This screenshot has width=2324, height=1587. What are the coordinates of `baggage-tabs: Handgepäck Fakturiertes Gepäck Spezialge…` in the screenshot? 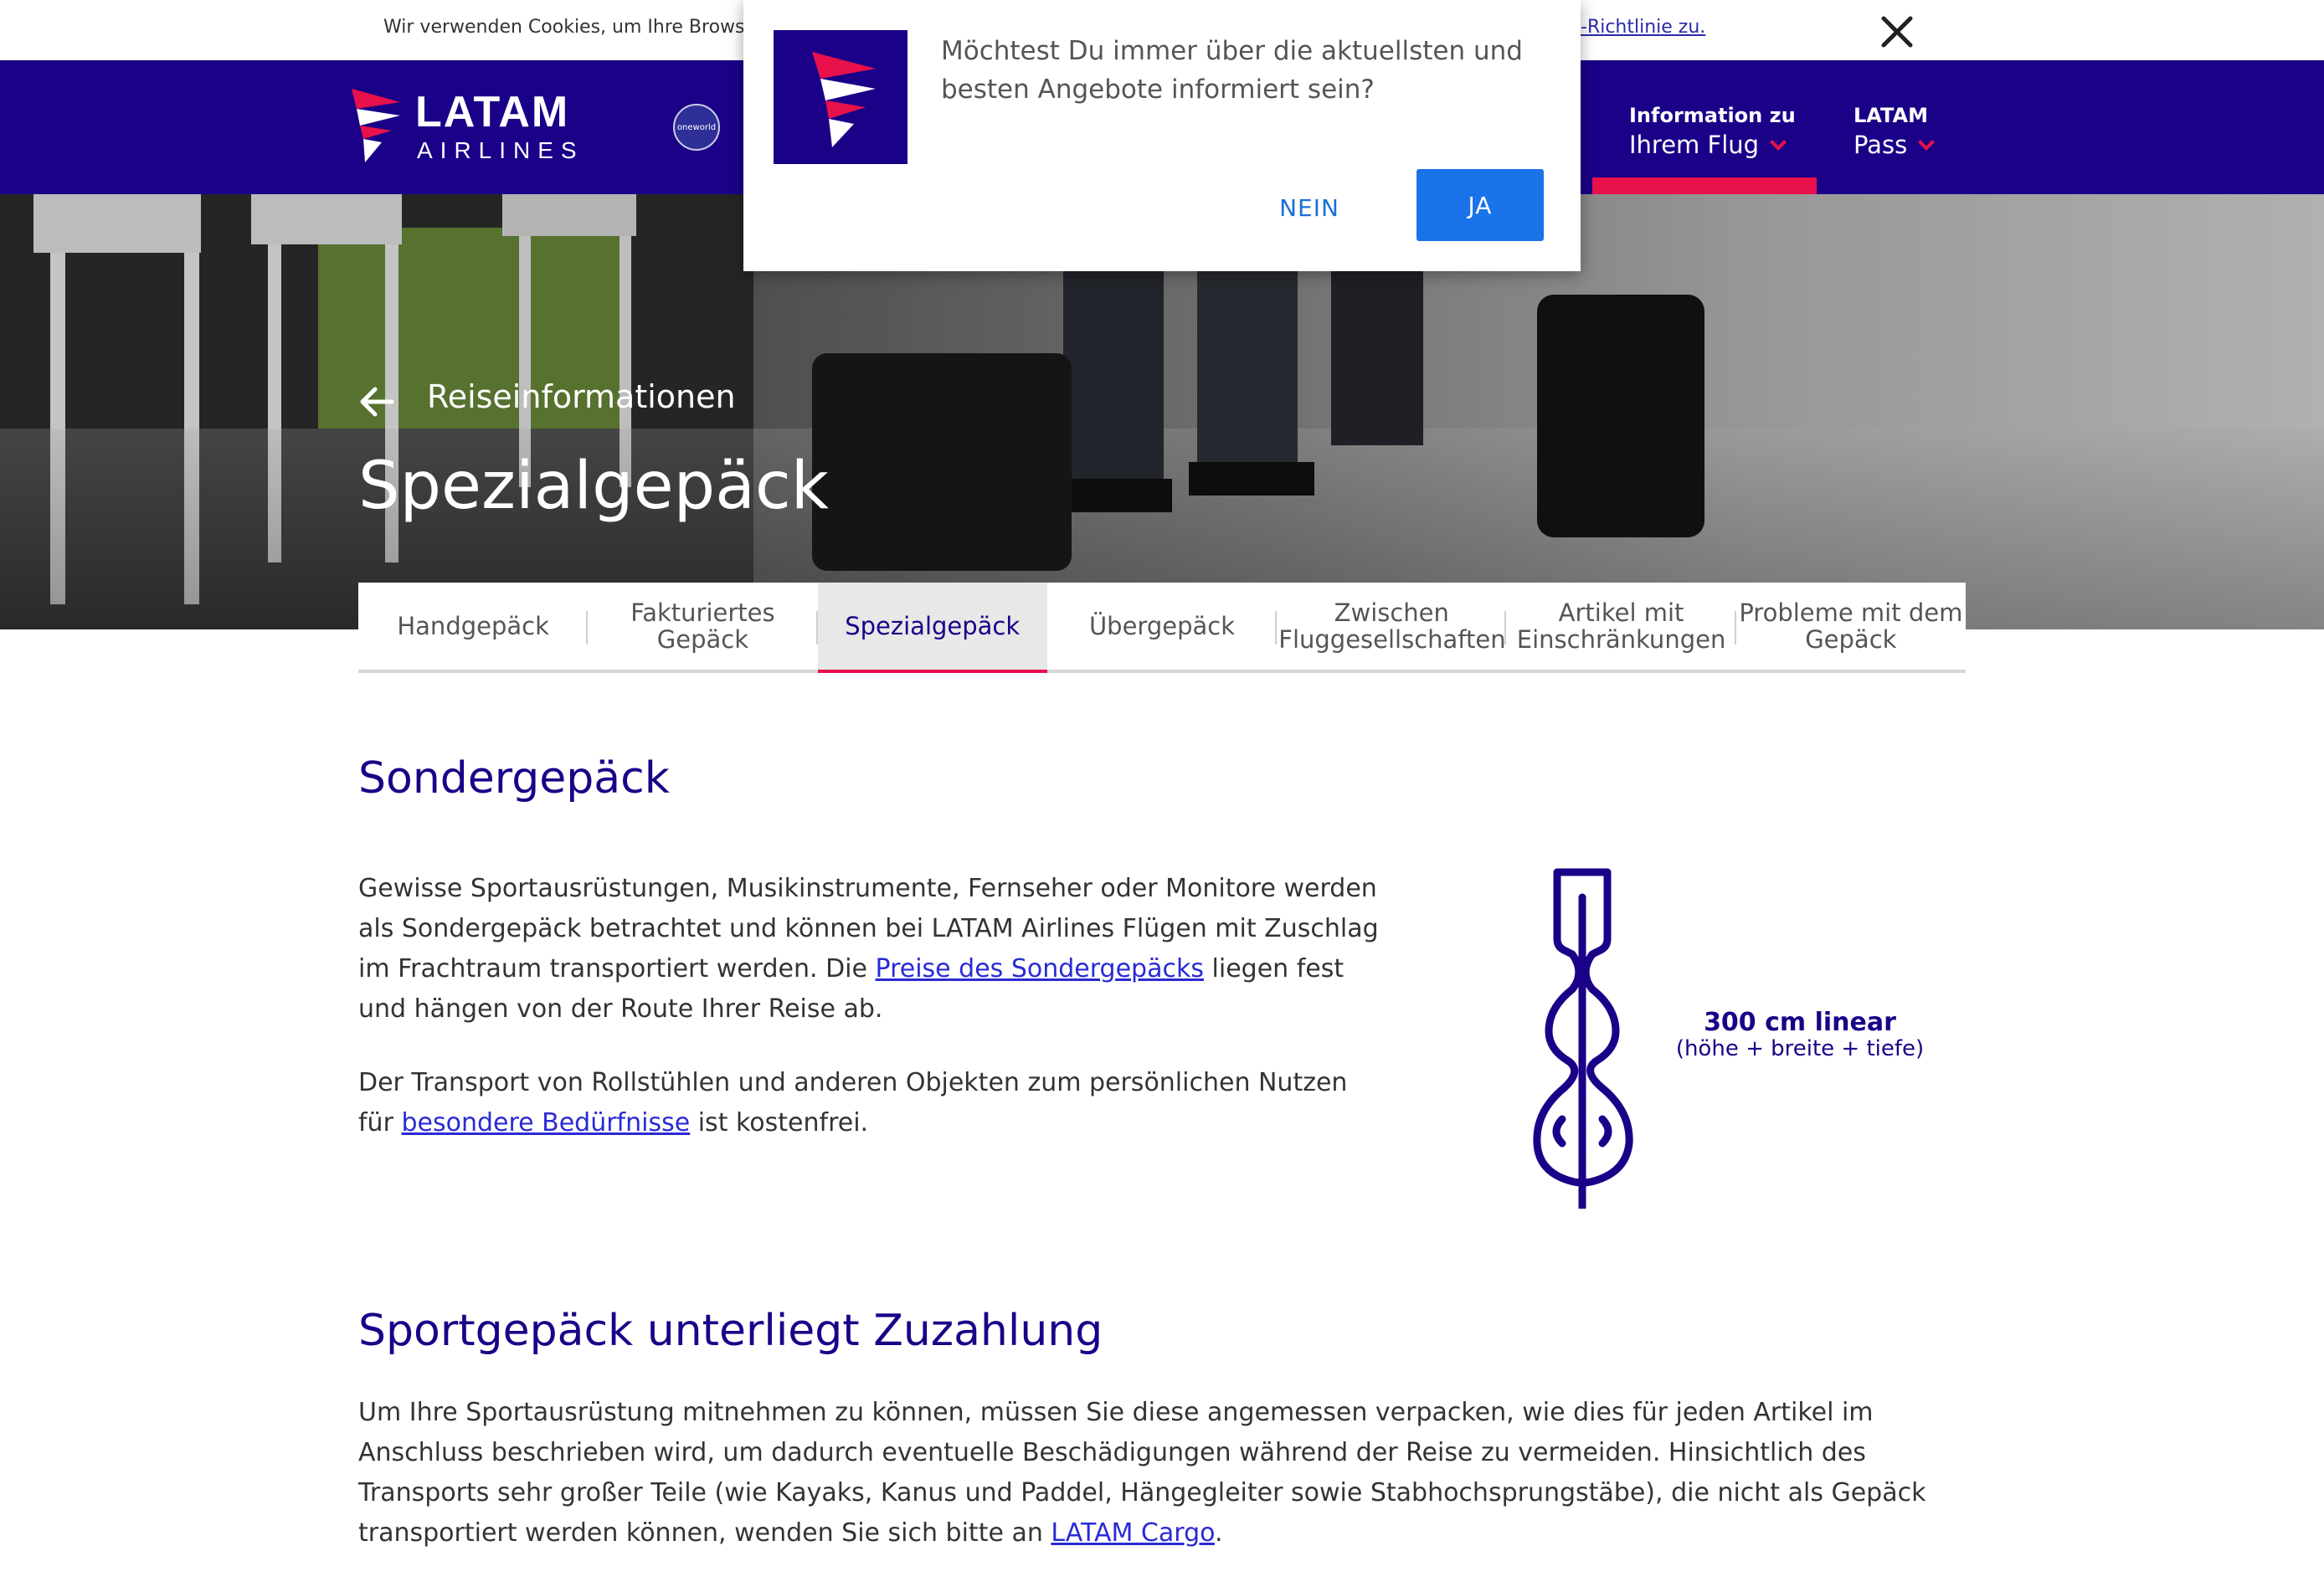 It's located at (1162, 628).